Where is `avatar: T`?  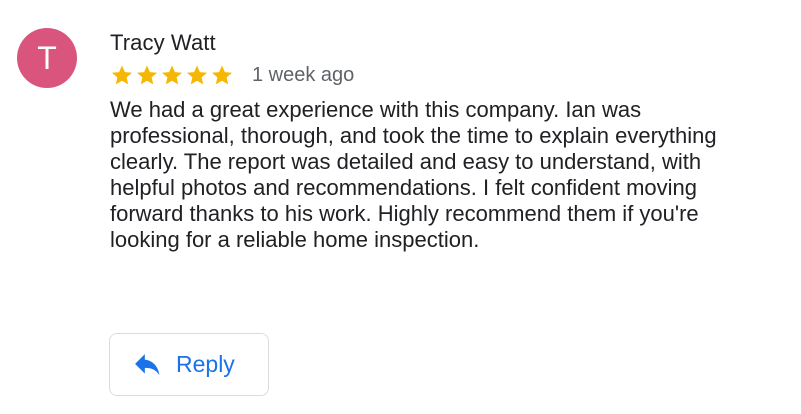 avatar: T is located at coordinates (47, 58).